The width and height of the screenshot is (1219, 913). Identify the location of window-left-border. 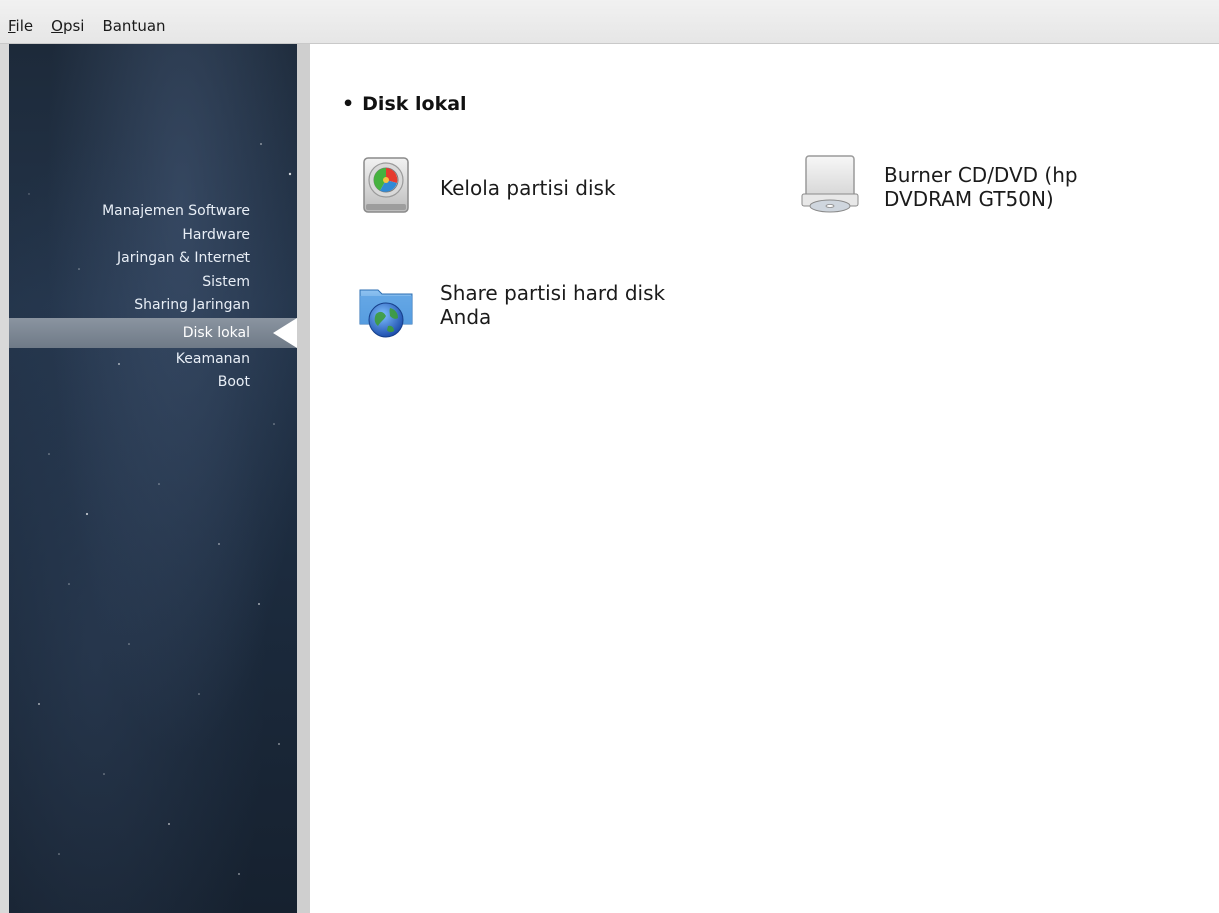
(4, 478).